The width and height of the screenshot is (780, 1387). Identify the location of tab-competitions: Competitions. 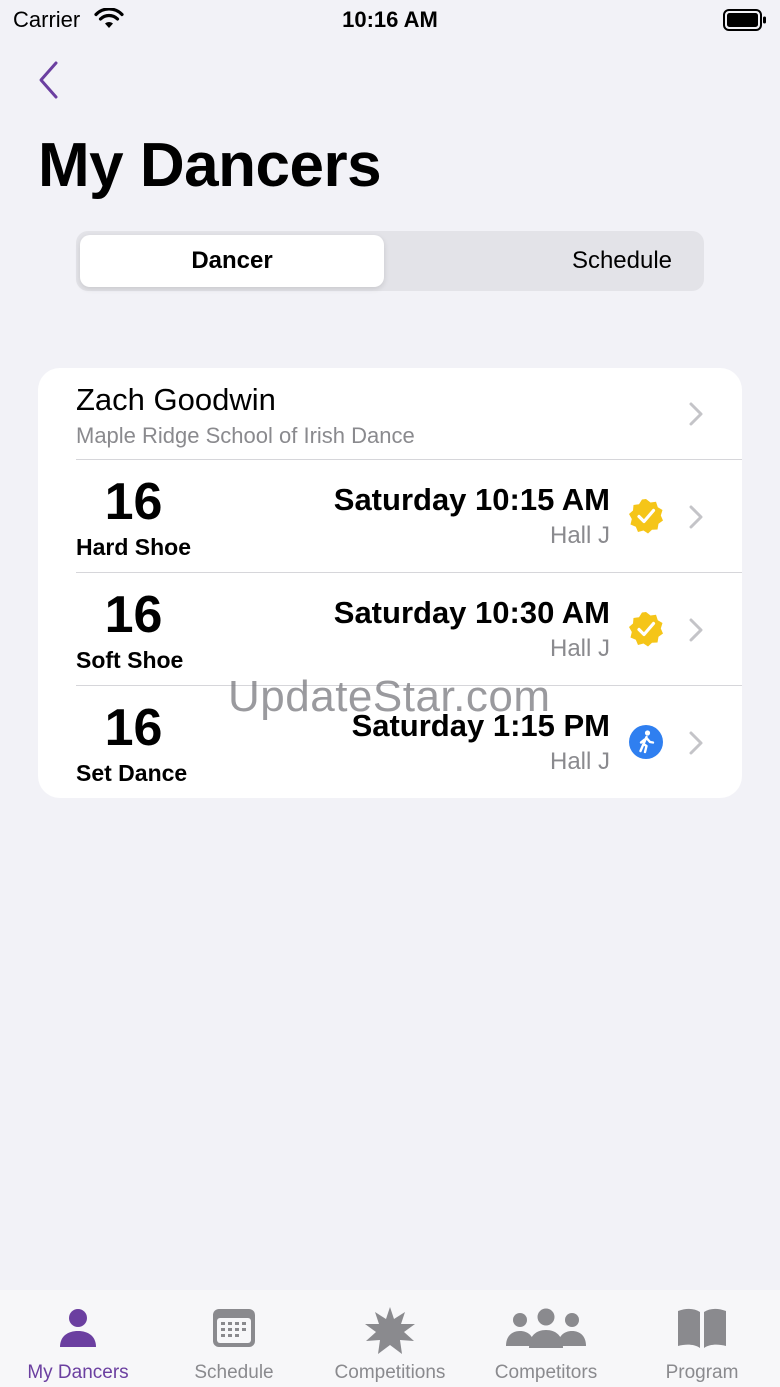
(390, 1338).